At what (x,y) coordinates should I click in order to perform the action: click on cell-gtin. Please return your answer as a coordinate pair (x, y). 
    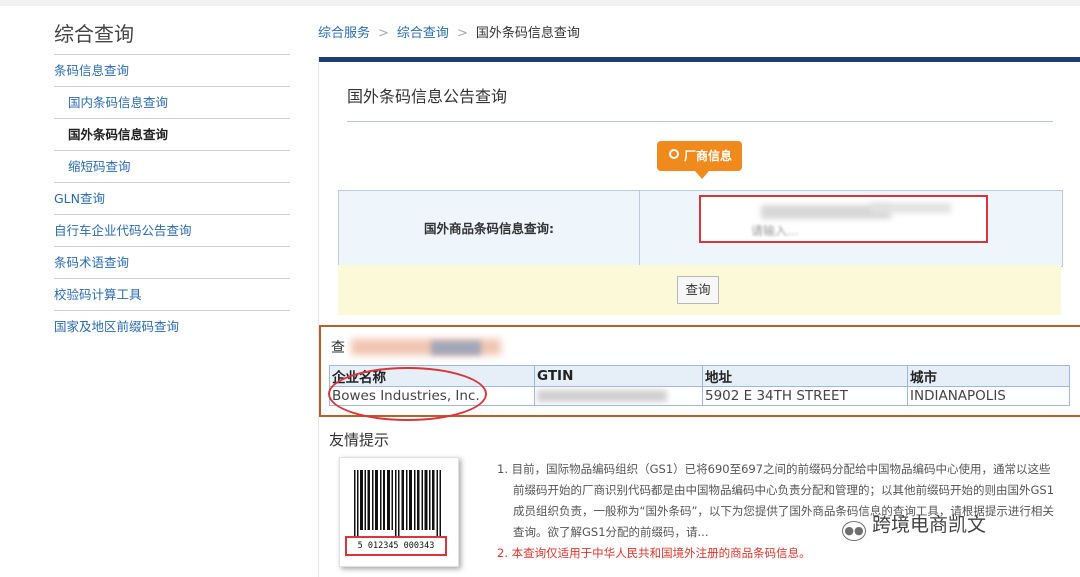
    Looking at the image, I should click on (618, 396).